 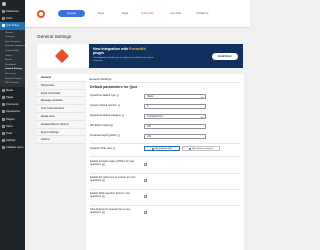 I want to click on field-answer-number: Answer default number 3, so click(x=165, y=108).